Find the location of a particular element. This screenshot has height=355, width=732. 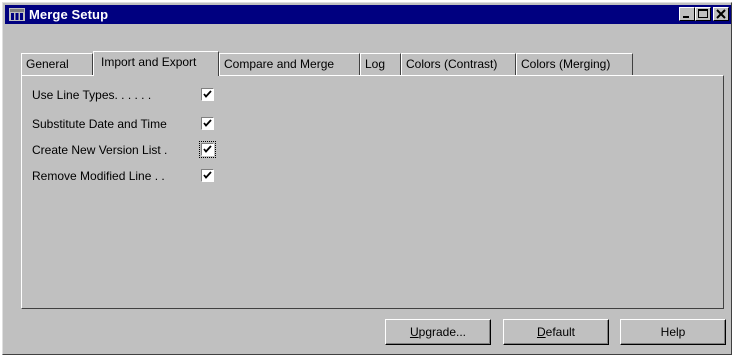

option-remove-modified-line: Remove Modified Line . . is located at coordinates (123, 176).